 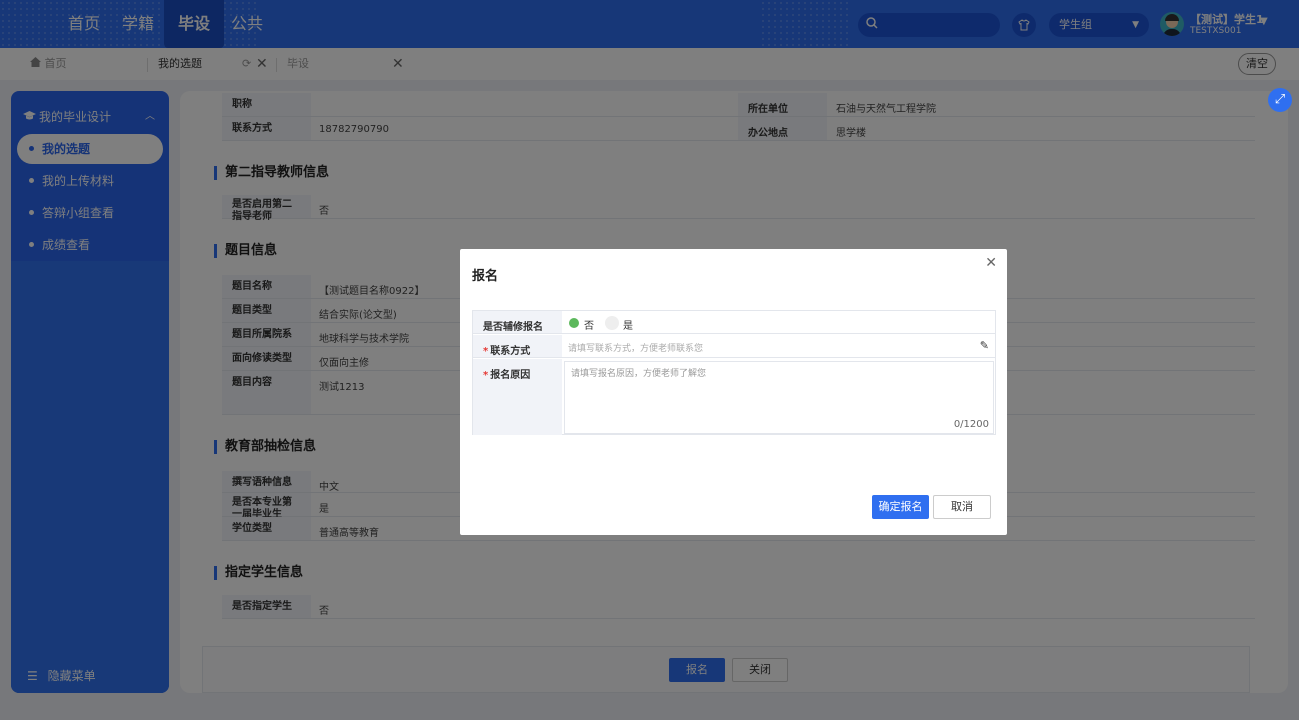 I want to click on reason-label: * 报名原因, so click(x=517, y=397).